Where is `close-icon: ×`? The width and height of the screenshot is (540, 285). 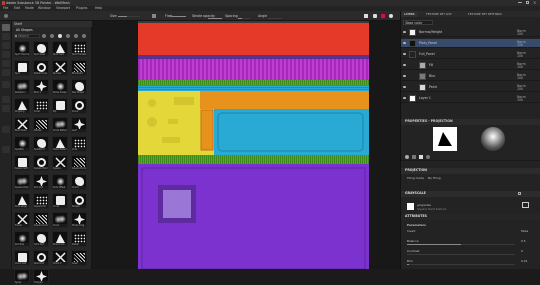
close-icon: × is located at coordinates (534, 2).